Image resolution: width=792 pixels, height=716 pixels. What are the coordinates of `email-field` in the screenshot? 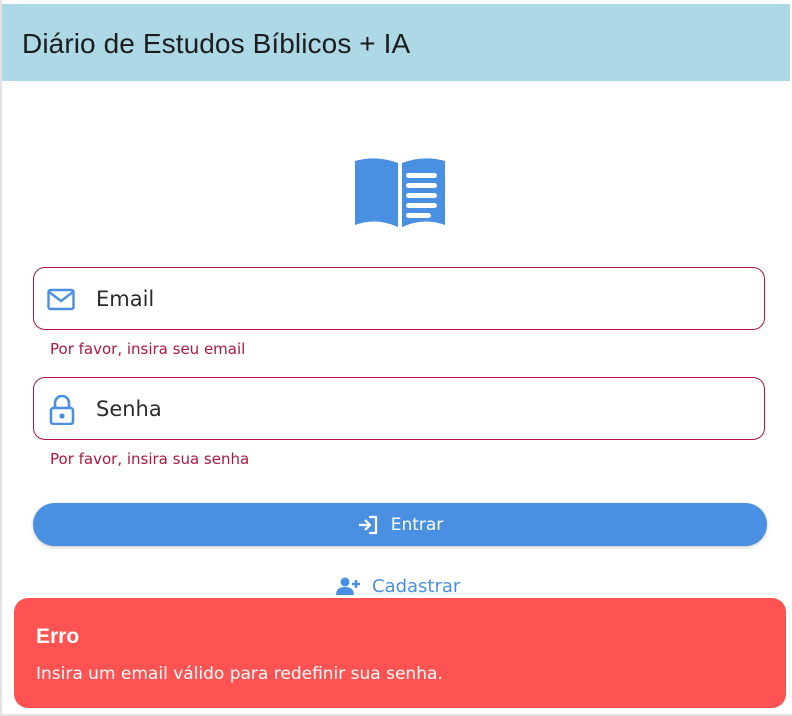 It's located at (399, 298).